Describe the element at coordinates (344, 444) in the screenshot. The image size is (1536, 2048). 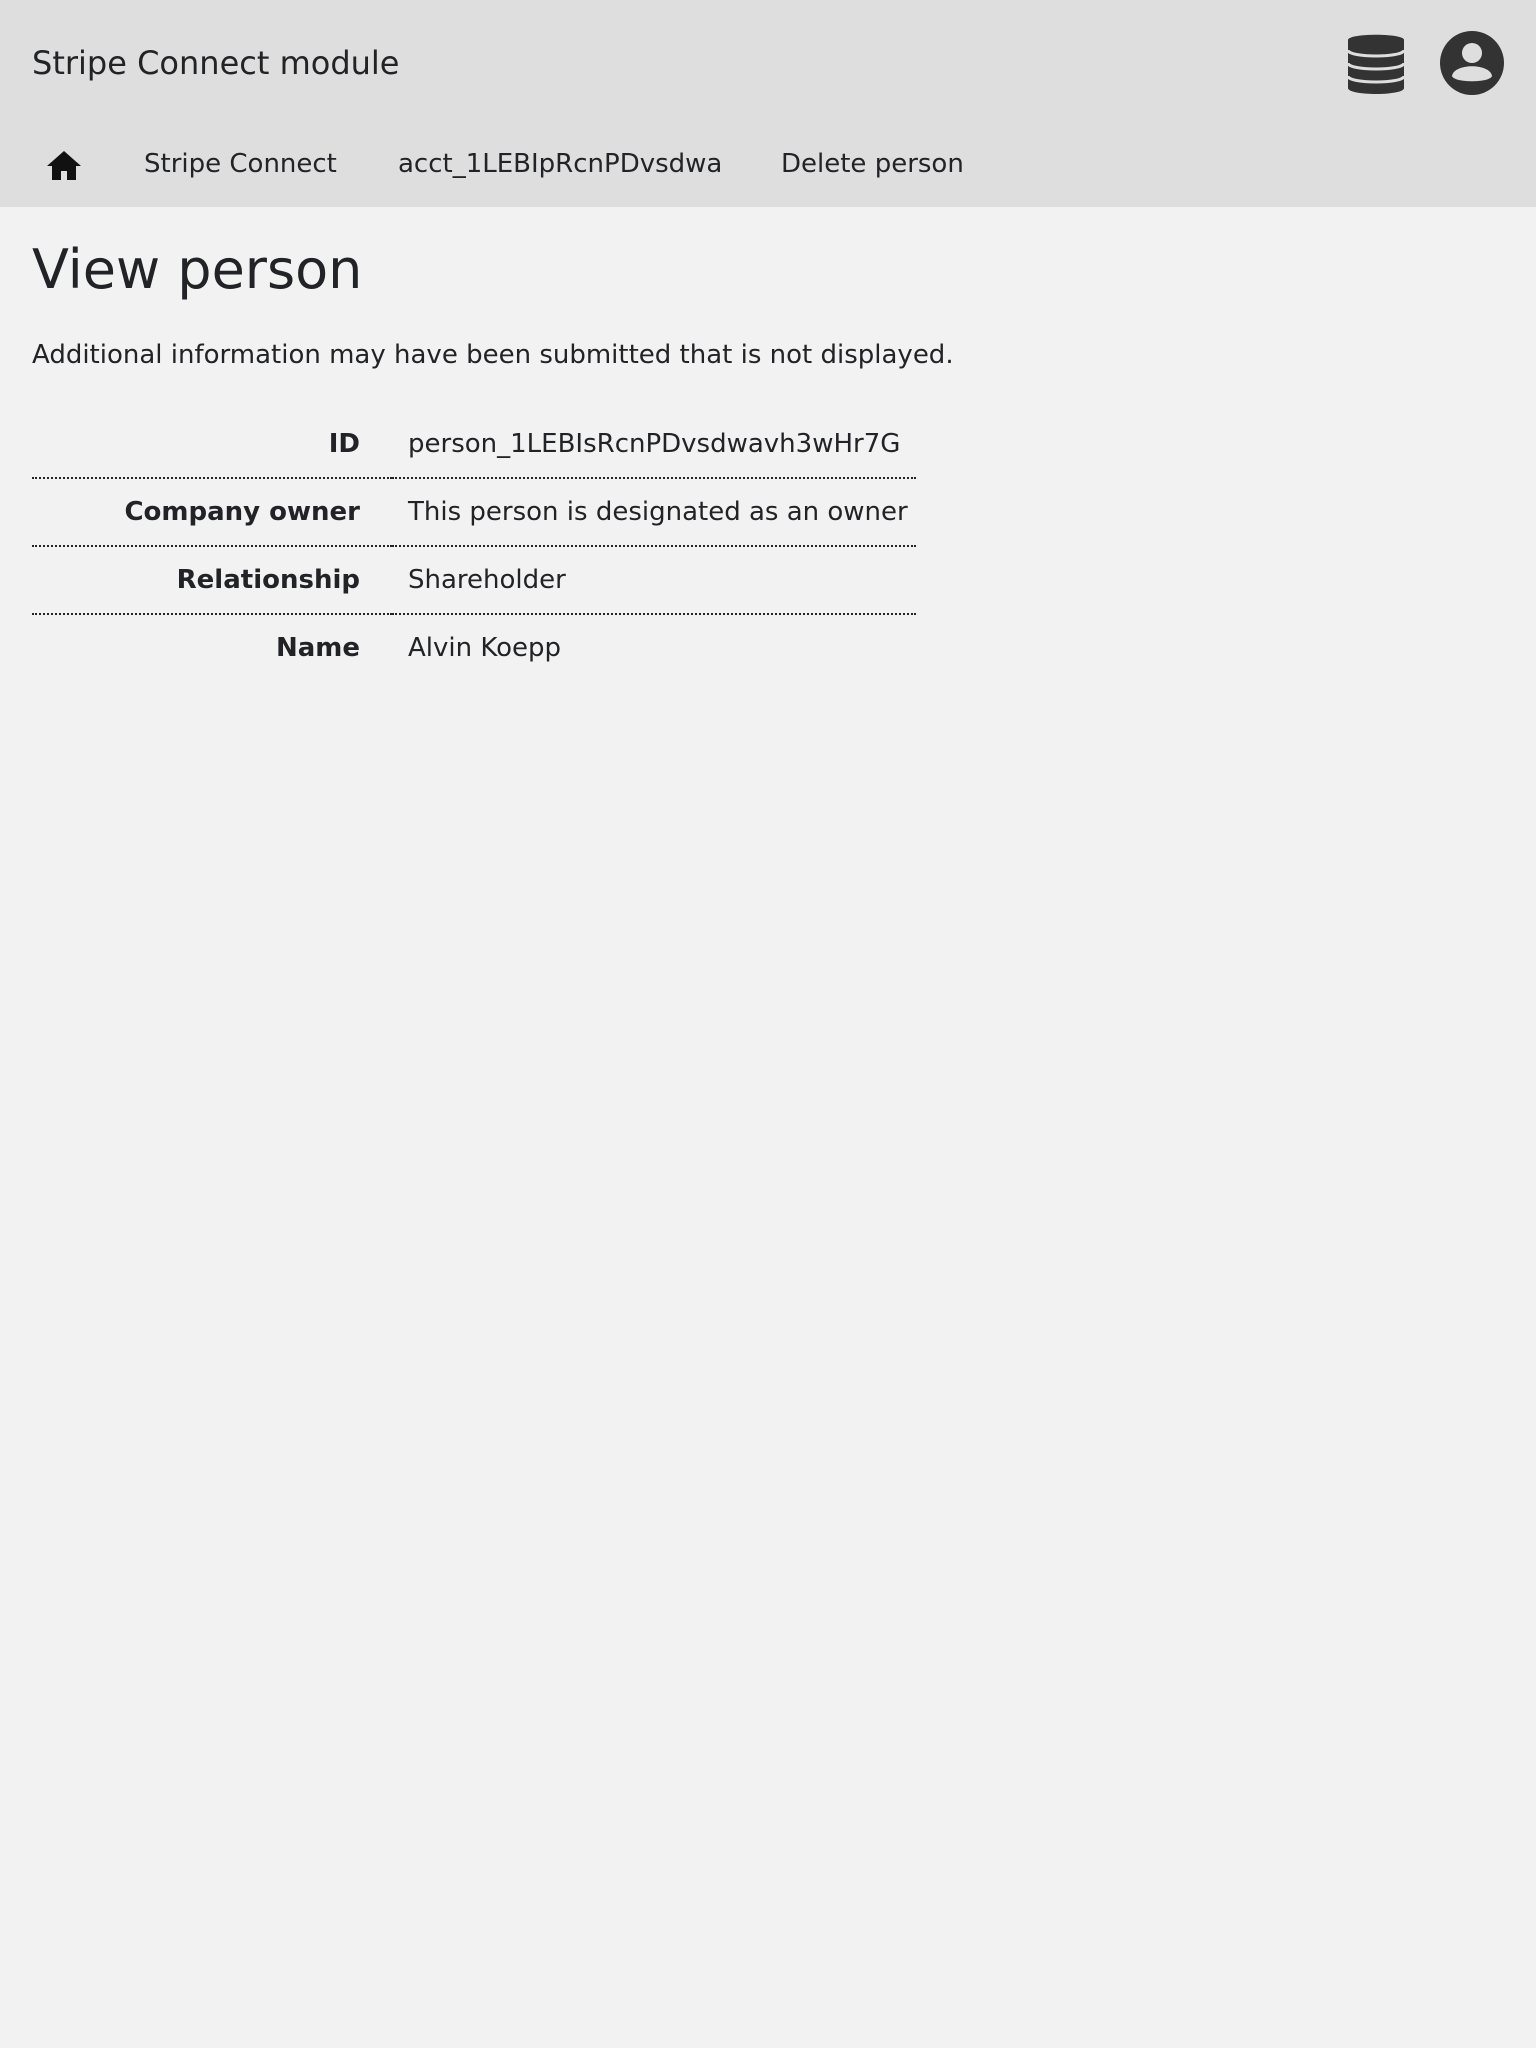
I see `id-label: ID` at that location.